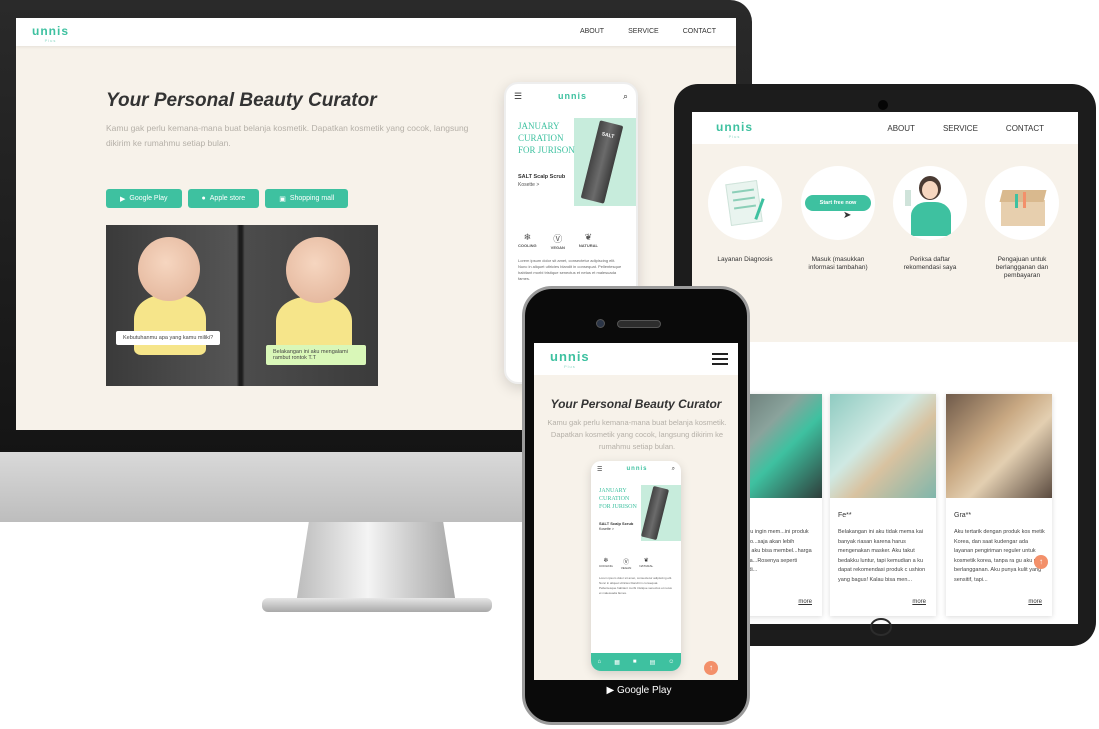 The image size is (1099, 729). I want to click on start-button-illustration: Start free now ➤, so click(838, 203).